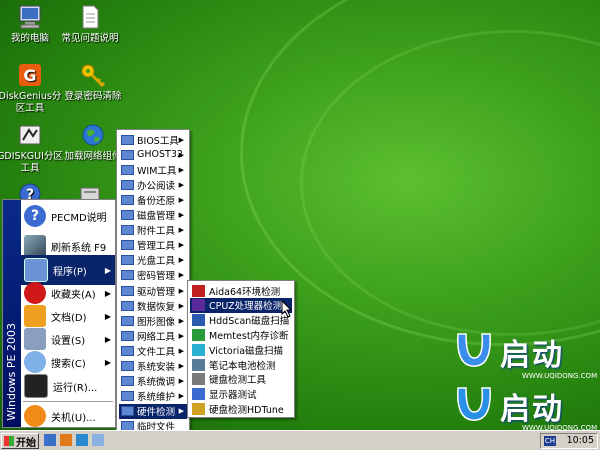 This screenshot has height=450, width=600. What do you see at coordinates (90, 38) in the screenshot?
I see `desktop-icon-label: 常见问题说明` at bounding box center [90, 38].